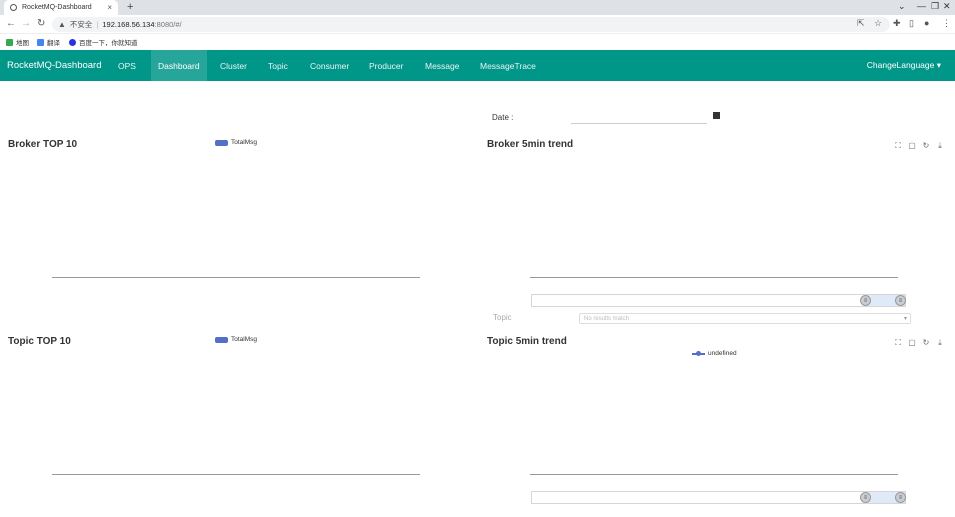 Image resolution: width=955 pixels, height=517 pixels. Describe the element at coordinates (714, 277) in the screenshot. I see `broker-trend-x-axis` at that location.